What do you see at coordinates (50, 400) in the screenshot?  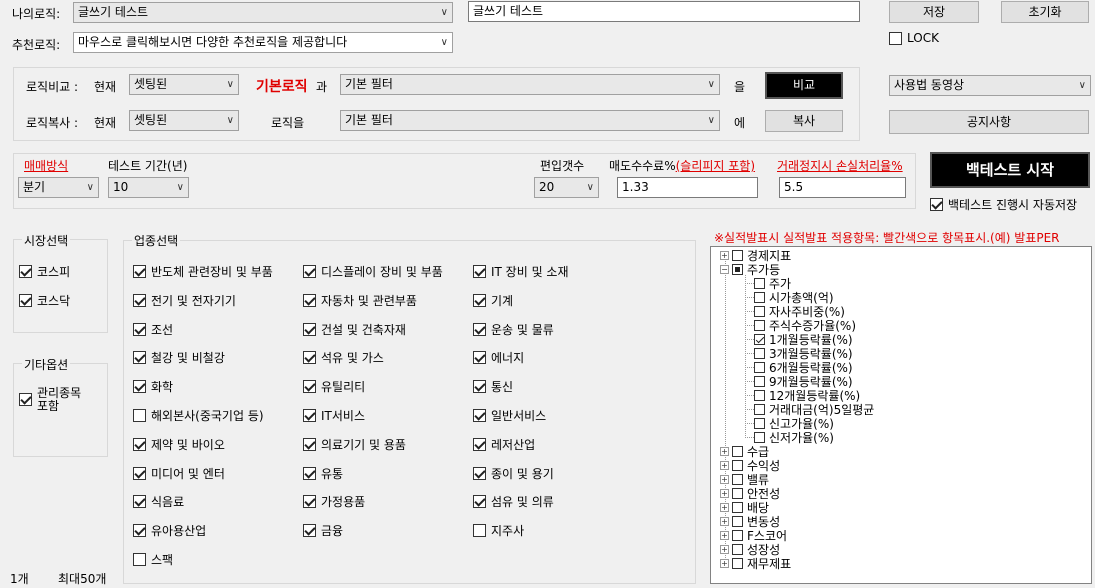 I see `other-managed-stock: 관리종목 포함` at bounding box center [50, 400].